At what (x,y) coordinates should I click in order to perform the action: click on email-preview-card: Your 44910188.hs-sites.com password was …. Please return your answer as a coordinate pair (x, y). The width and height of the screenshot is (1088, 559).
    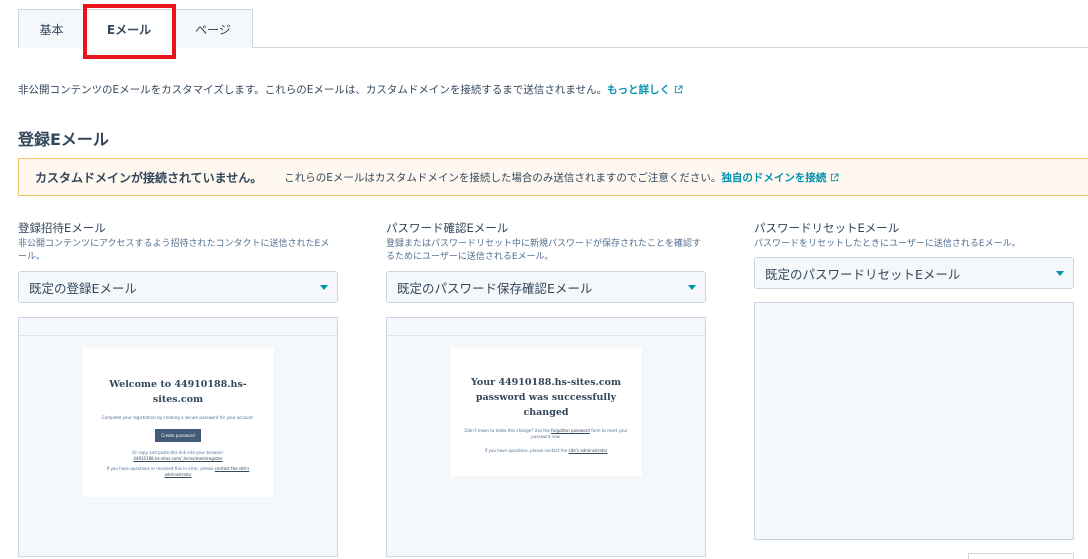
    Looking at the image, I should click on (546, 411).